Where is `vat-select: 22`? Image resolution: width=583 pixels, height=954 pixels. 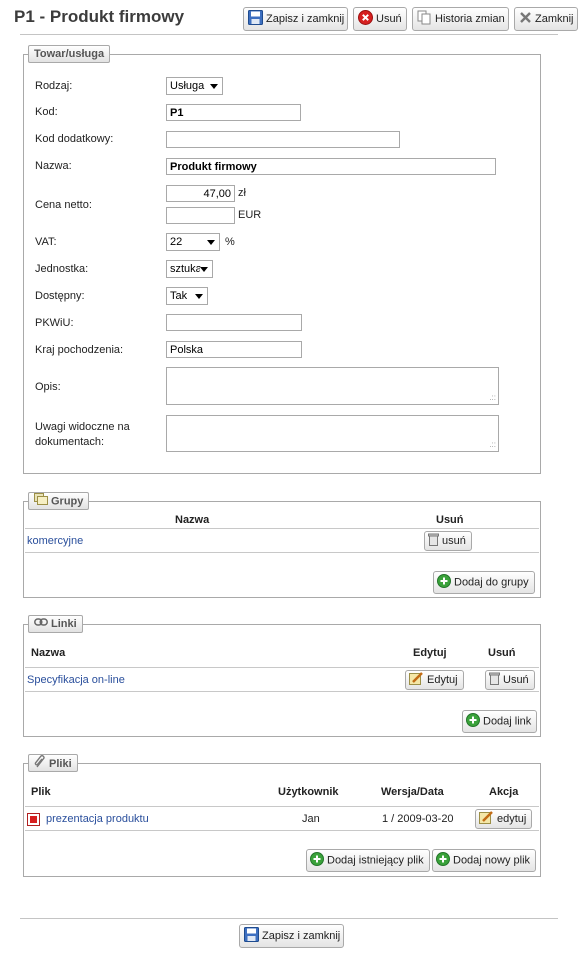
vat-select: 22 is located at coordinates (193, 242).